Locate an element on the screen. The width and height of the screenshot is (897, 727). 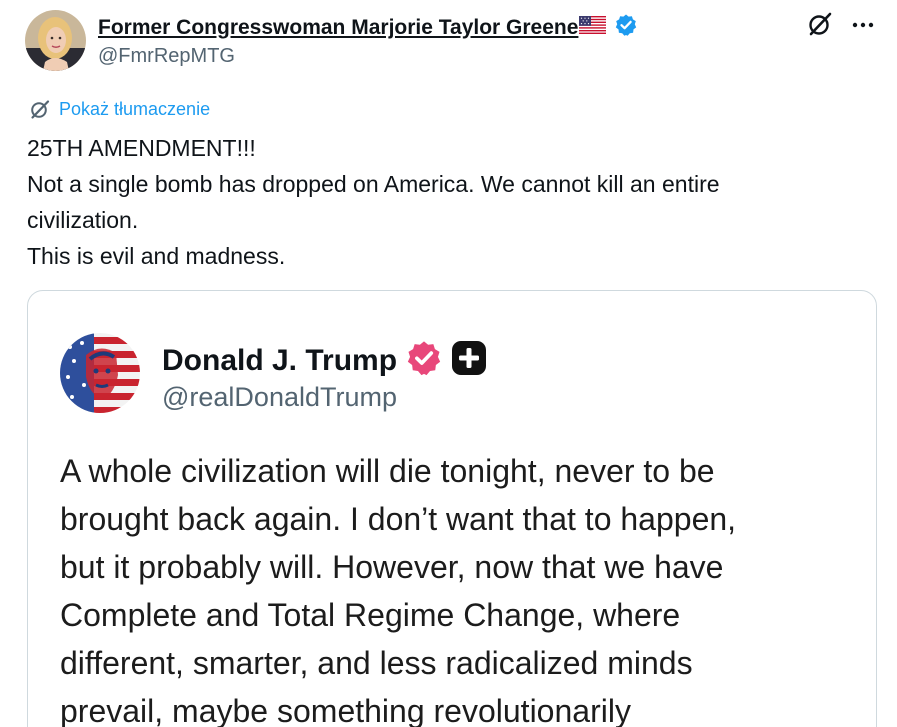
show-translation-label: Pokaż tłumaczenie is located at coordinates (134, 109).